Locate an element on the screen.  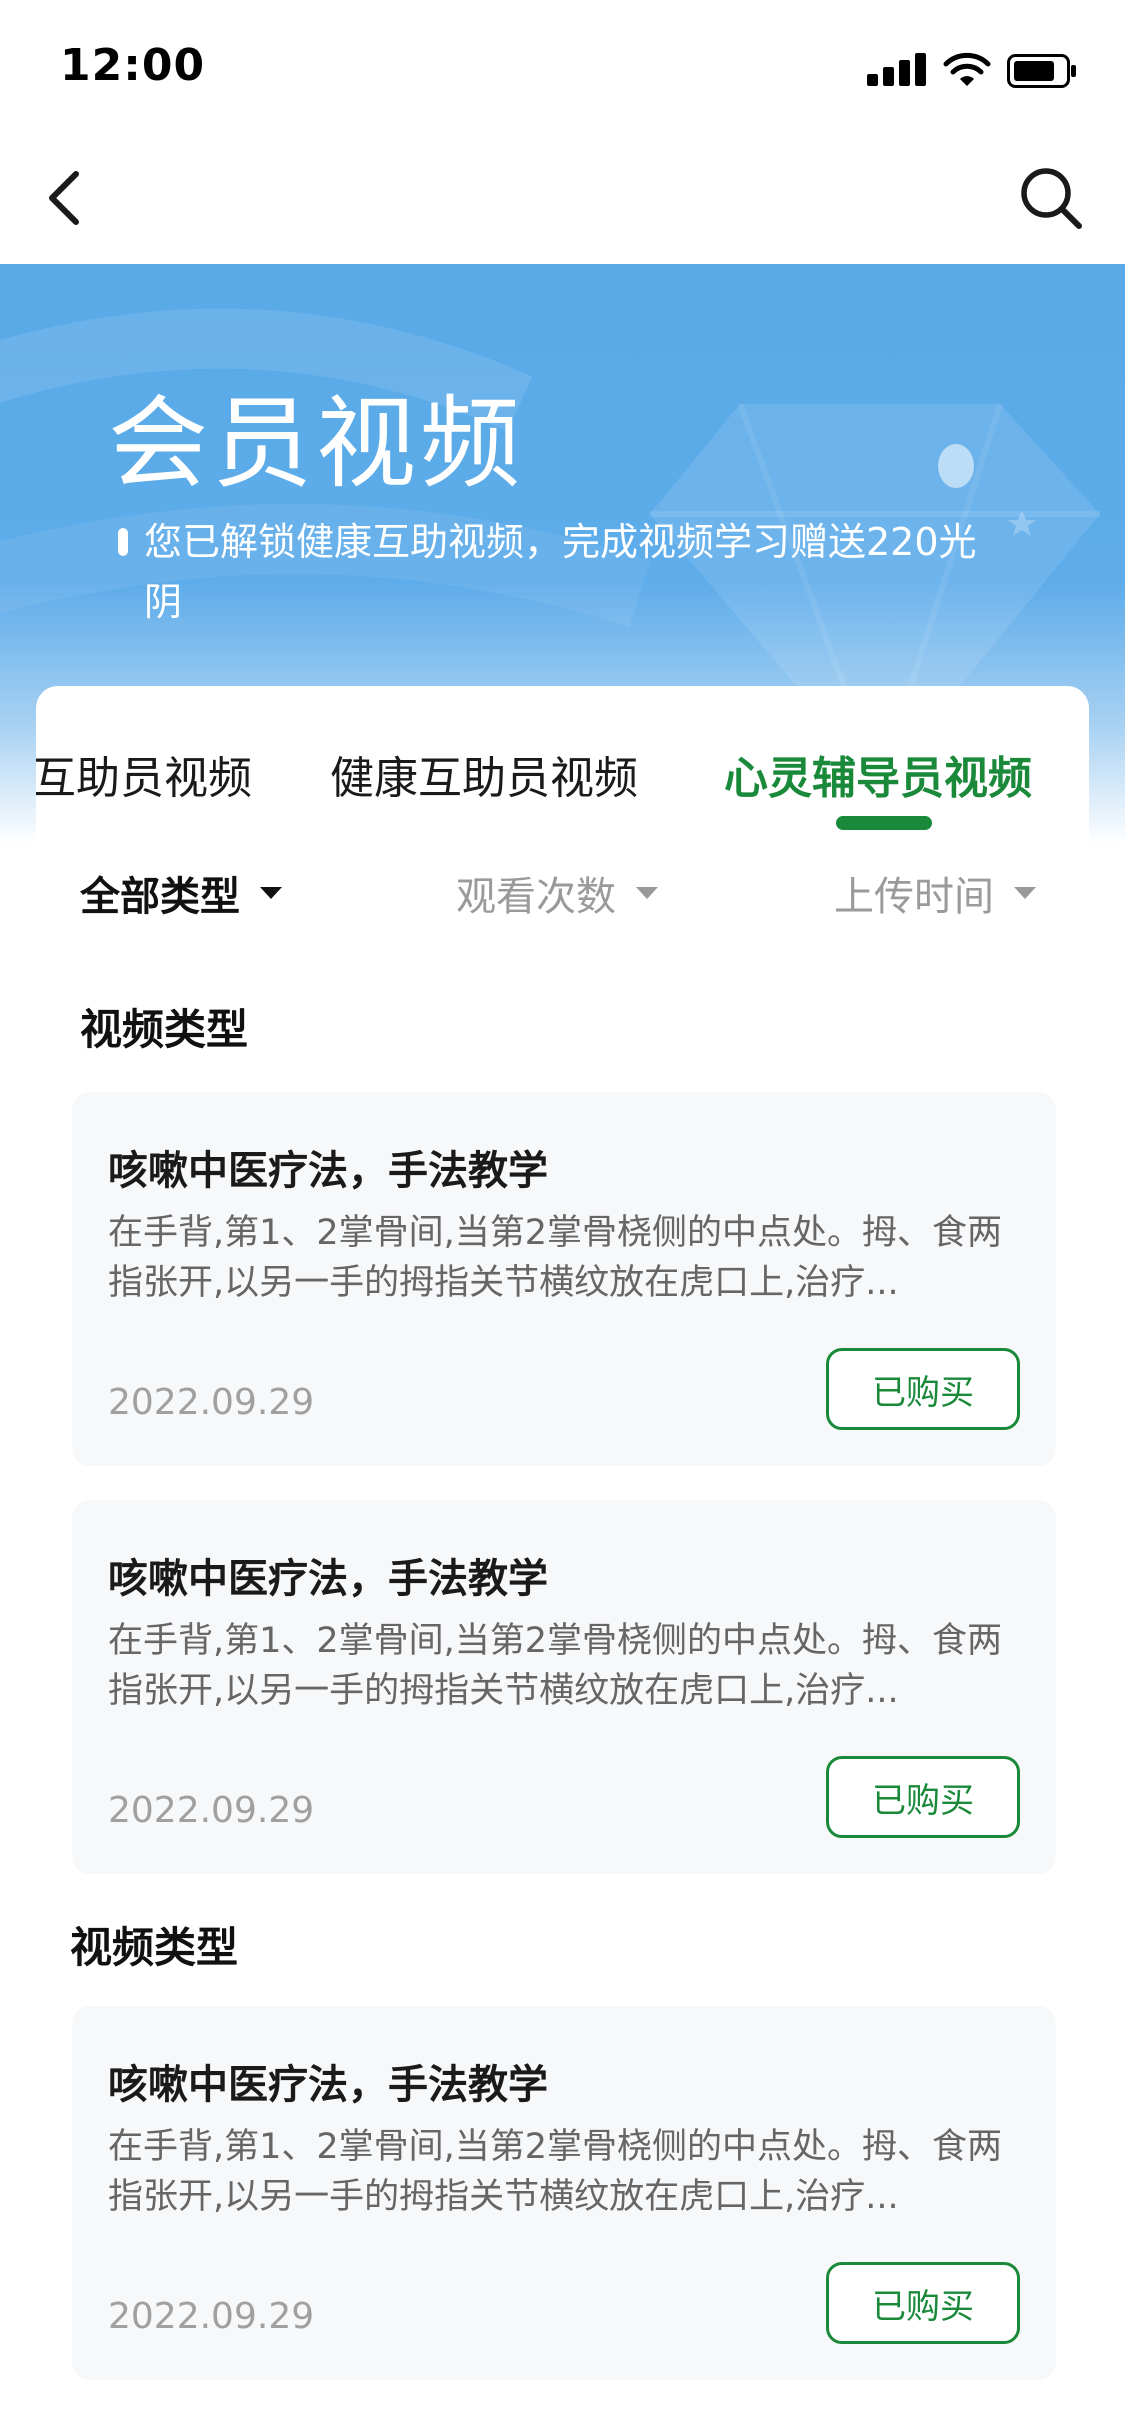
search-button is located at coordinates (1051, 198).